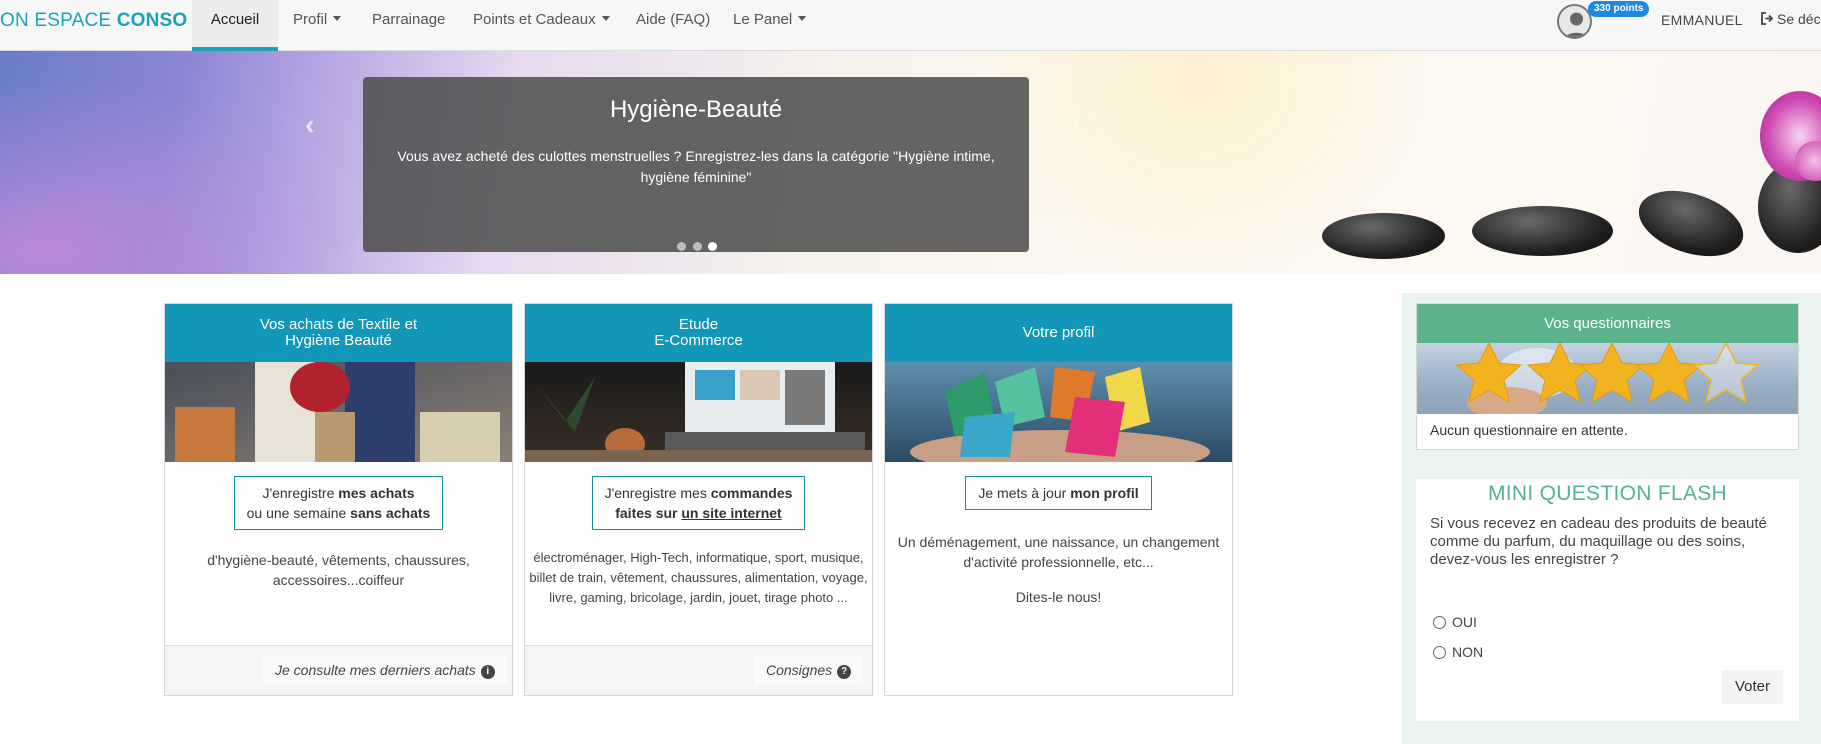 Image resolution: width=1821 pixels, height=744 pixels. Describe the element at coordinates (338, 340) in the screenshot. I see `card-title: Hygiène Beauté` at that location.